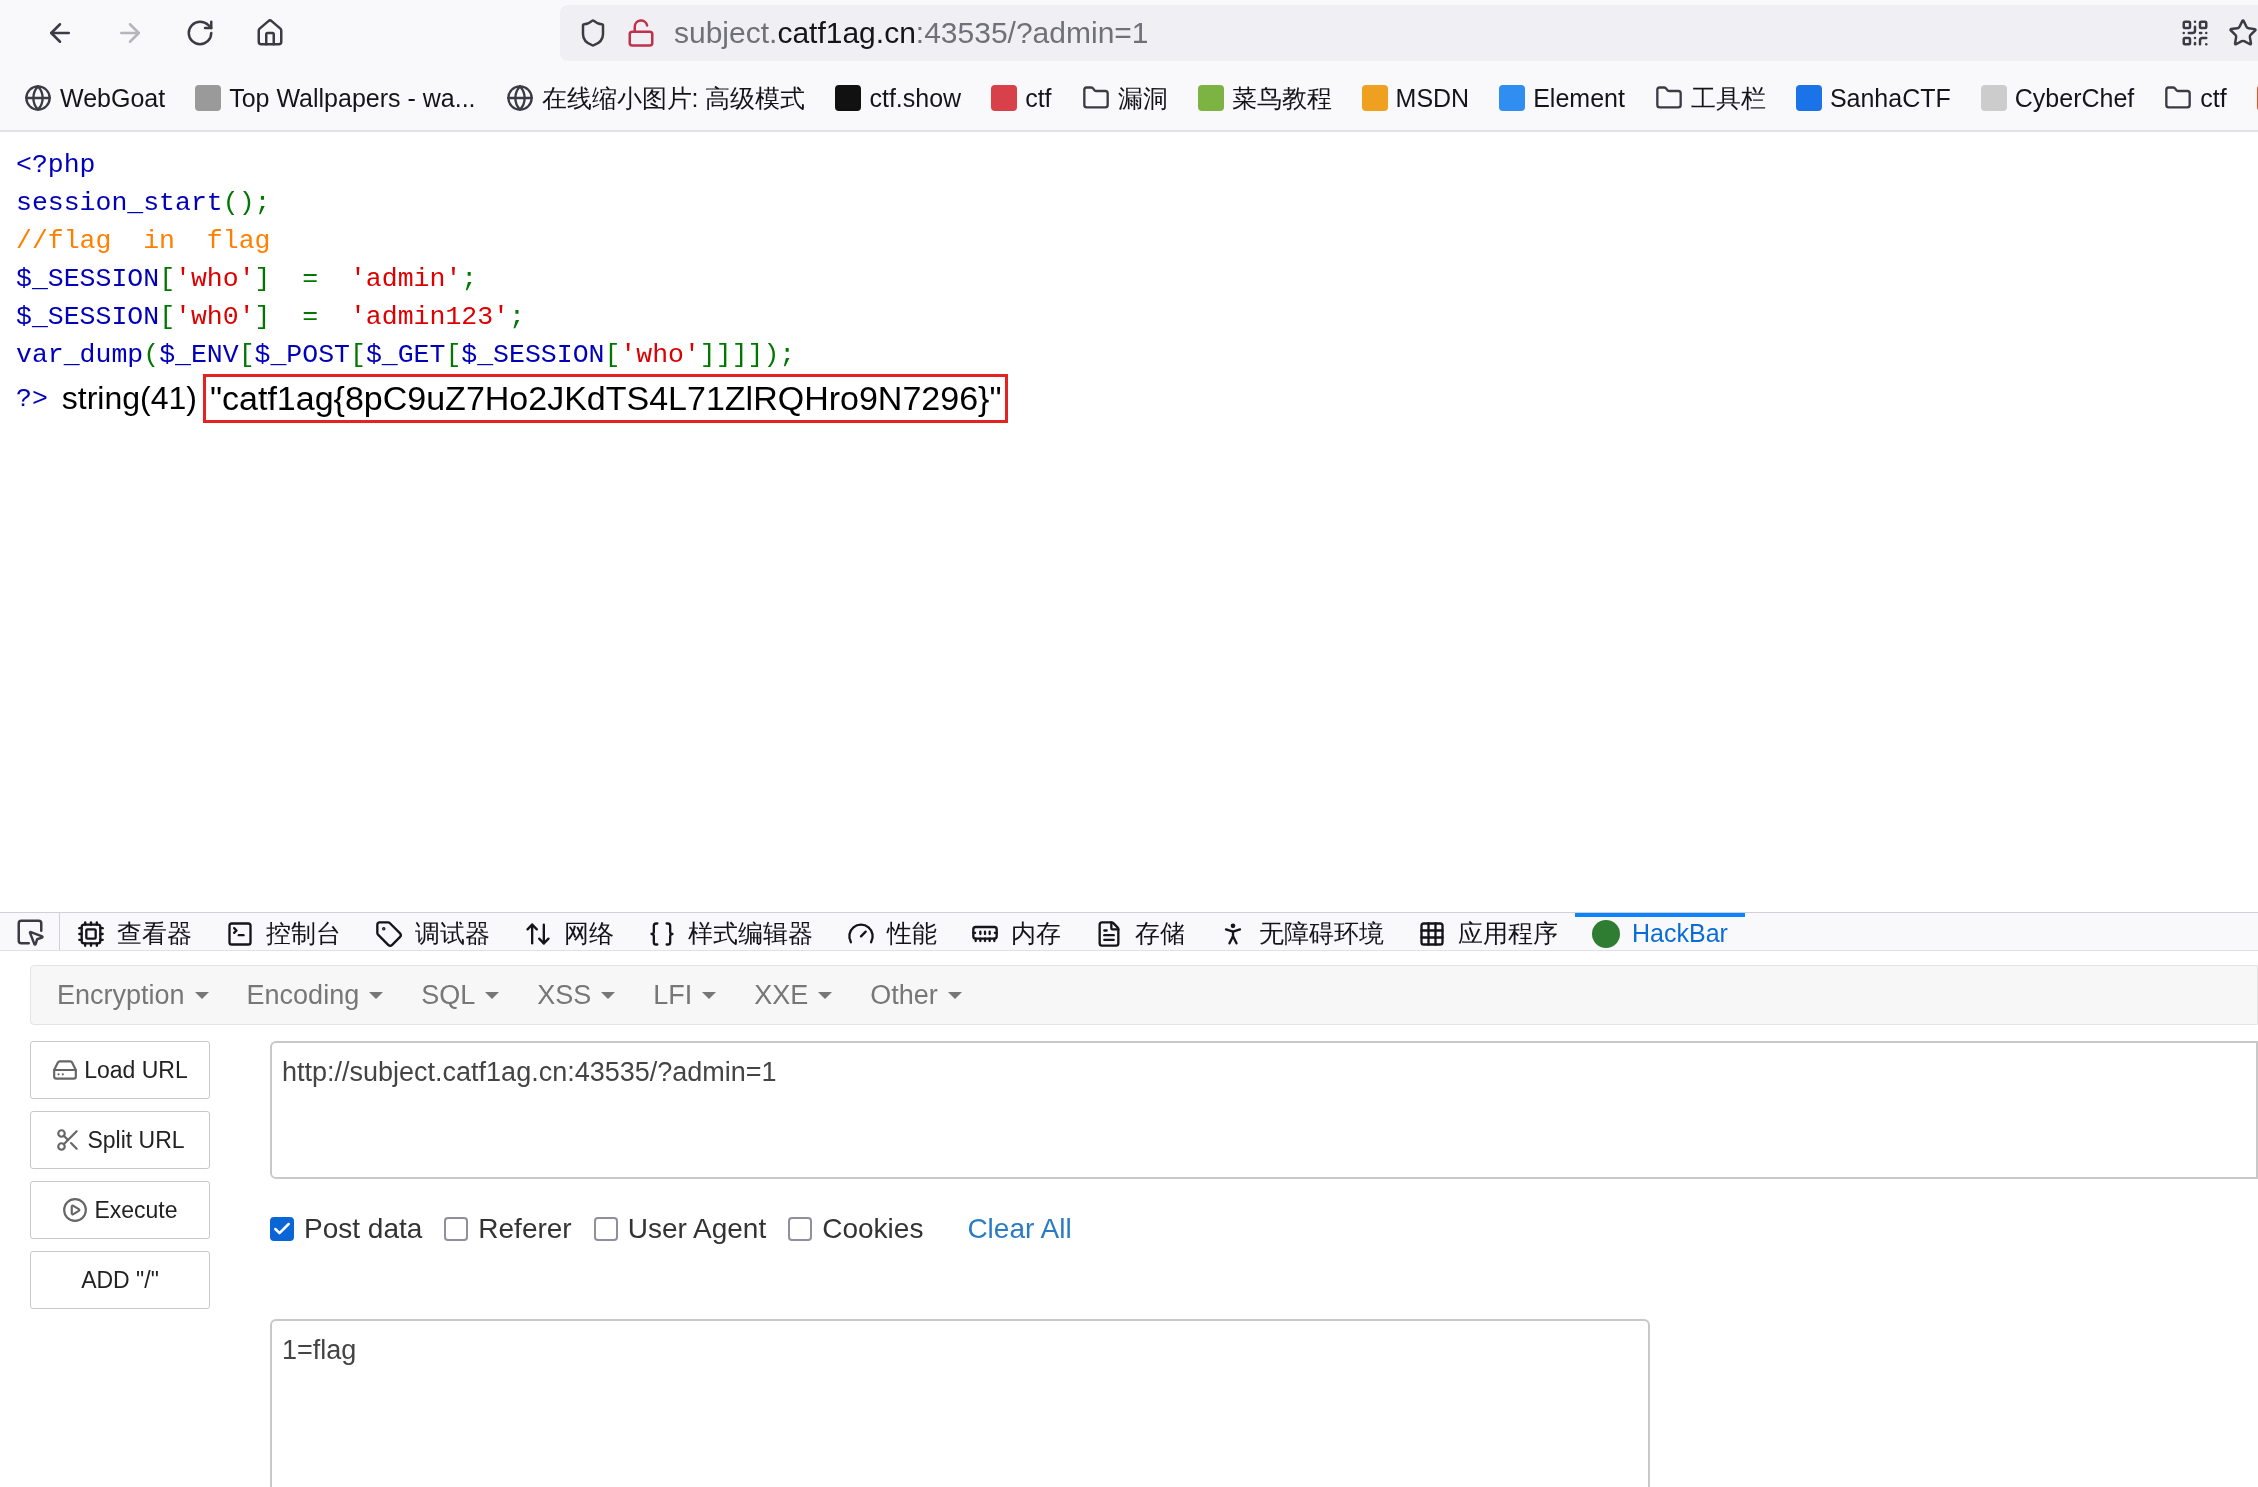 This screenshot has height=1487, width=2258. What do you see at coordinates (1432, 933) in the screenshot?
I see `grid-icon` at bounding box center [1432, 933].